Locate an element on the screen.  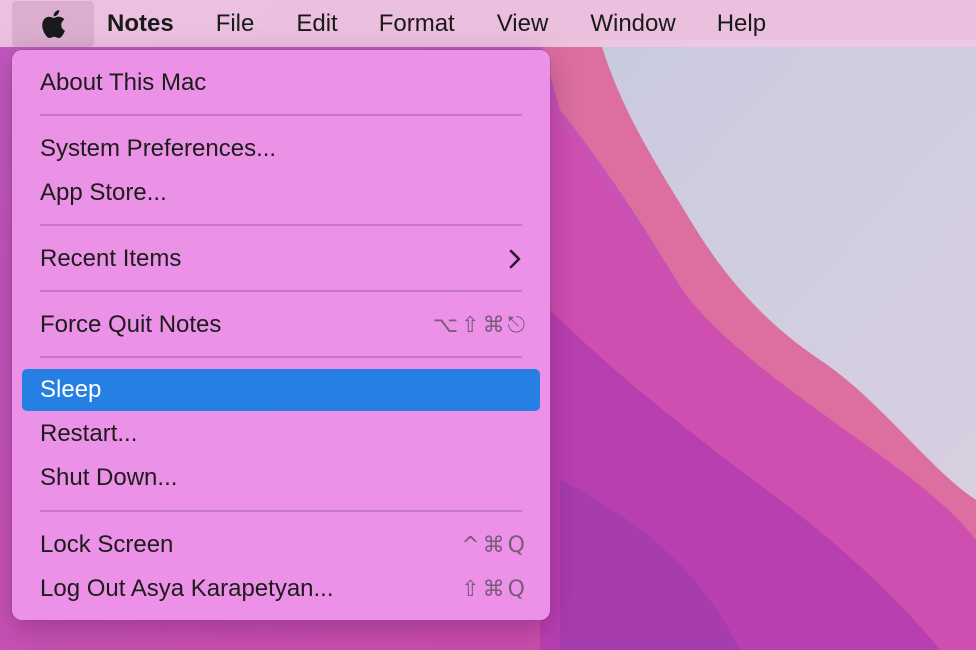
menubar-app-notes: Notes is located at coordinates (140, 23).